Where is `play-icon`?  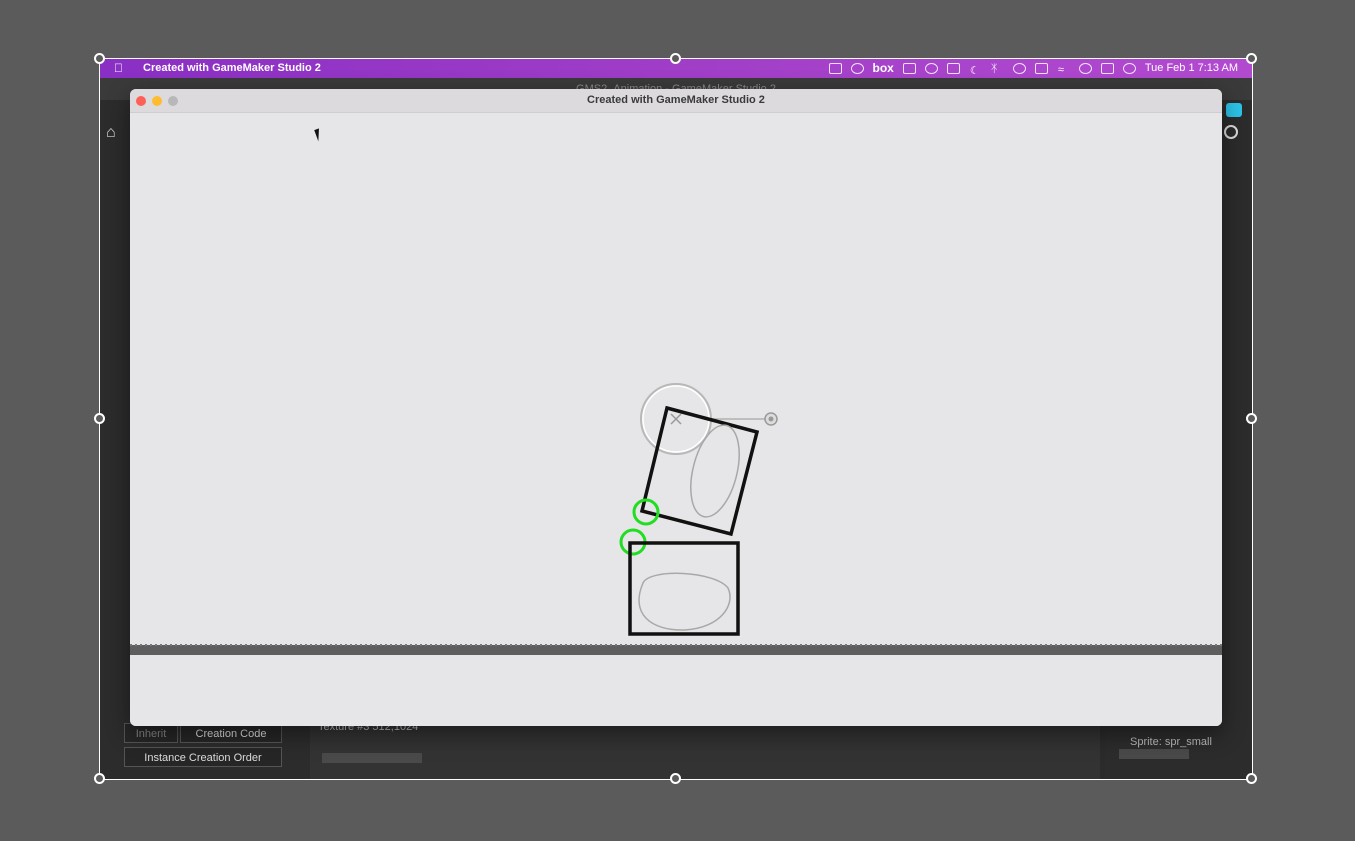
play-icon is located at coordinates (1019, 68).